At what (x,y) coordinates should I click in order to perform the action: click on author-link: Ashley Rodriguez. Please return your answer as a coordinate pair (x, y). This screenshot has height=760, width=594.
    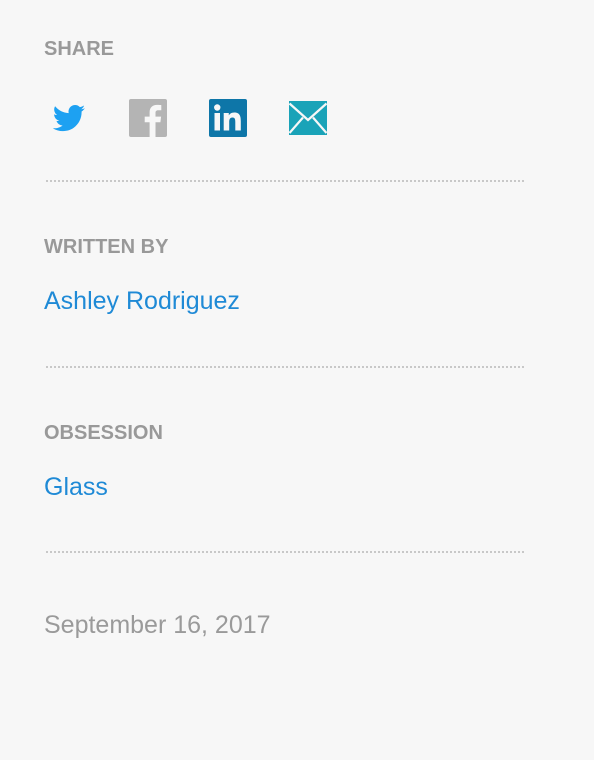
    Looking at the image, I should click on (142, 301).